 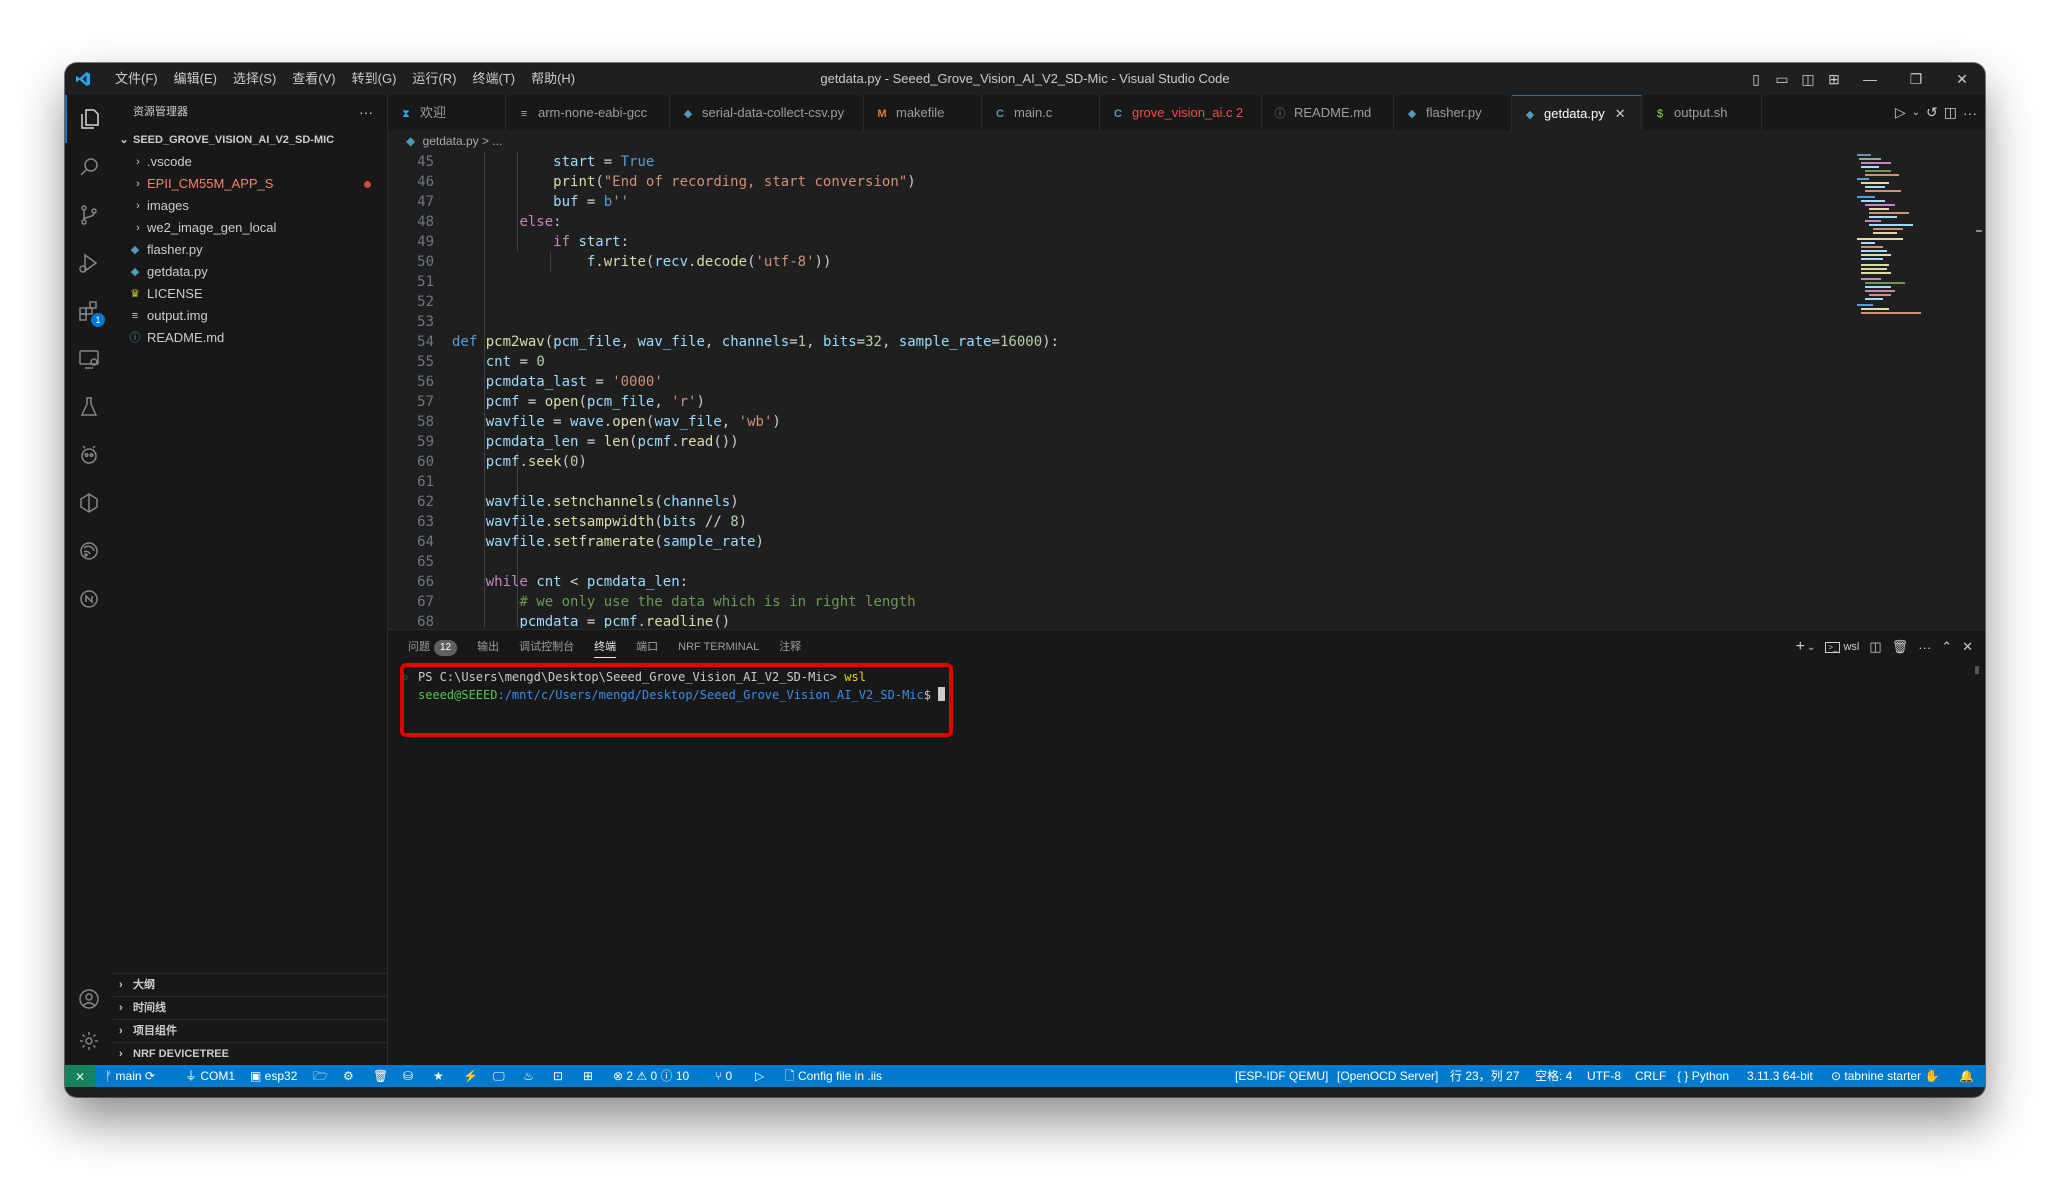 I want to click on build-flash-monitor-icon: ⊞, so click(x=588, y=1076).